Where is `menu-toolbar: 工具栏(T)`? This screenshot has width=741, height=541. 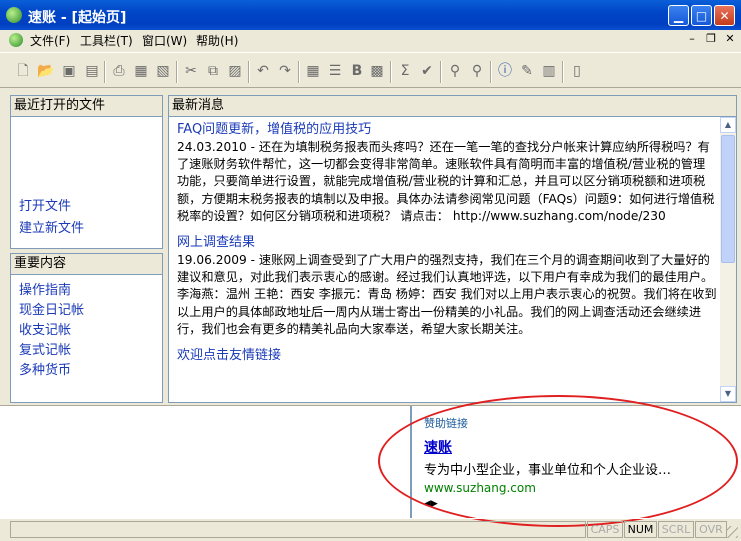
menu-toolbar: 工具栏(T) is located at coordinates (106, 40).